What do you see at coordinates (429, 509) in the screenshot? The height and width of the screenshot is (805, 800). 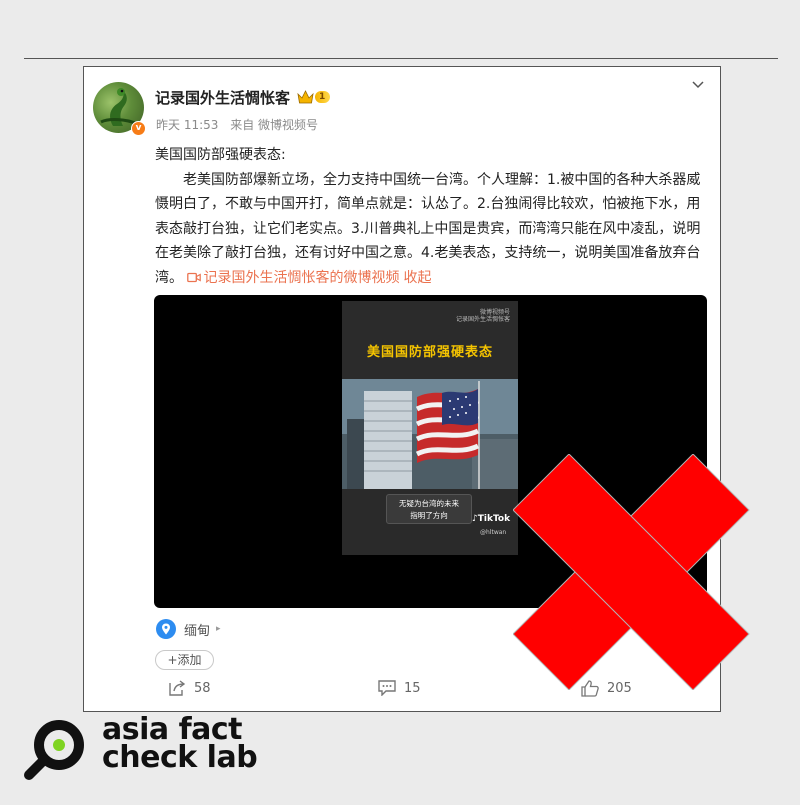 I see `video-caption: 无疑为台湾的未来 指明了方向` at bounding box center [429, 509].